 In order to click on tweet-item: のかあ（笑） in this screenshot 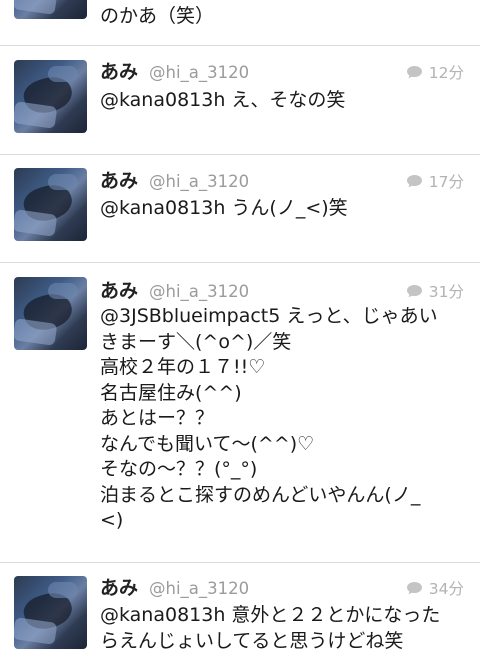, I will do `click(240, 23)`.